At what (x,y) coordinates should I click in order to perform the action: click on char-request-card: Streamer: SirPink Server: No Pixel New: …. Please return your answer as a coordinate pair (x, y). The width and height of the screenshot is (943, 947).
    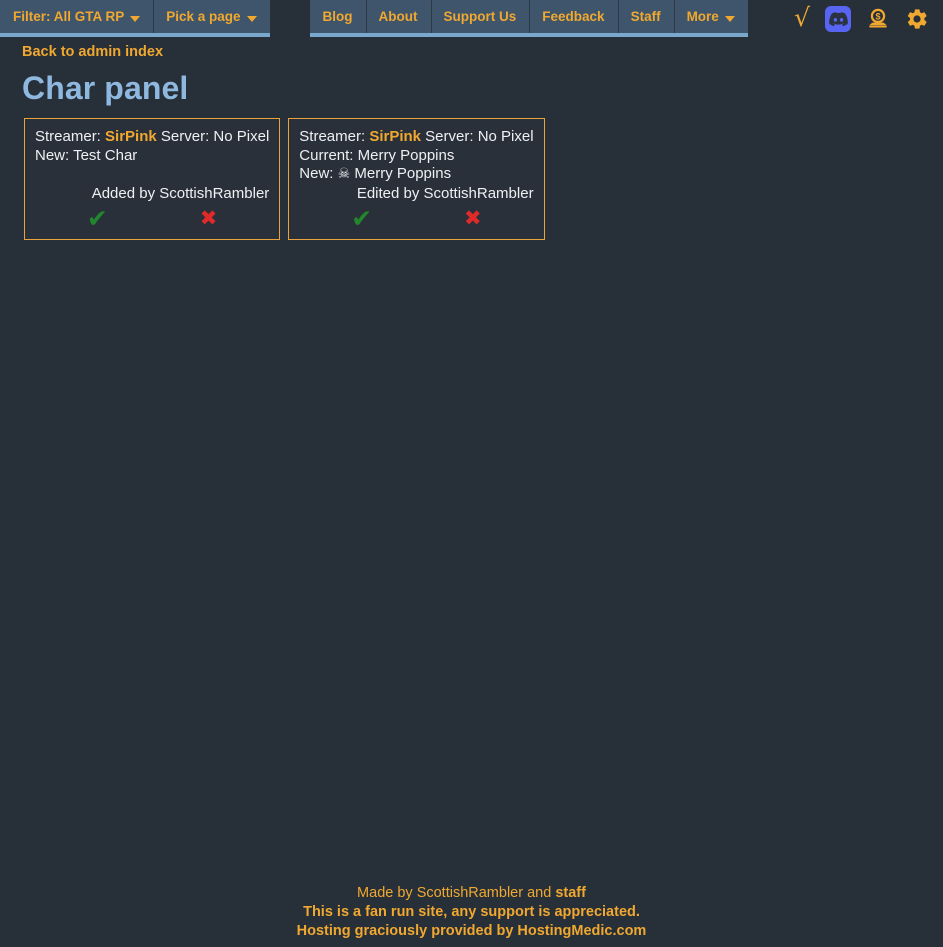
    Looking at the image, I should click on (152, 179).